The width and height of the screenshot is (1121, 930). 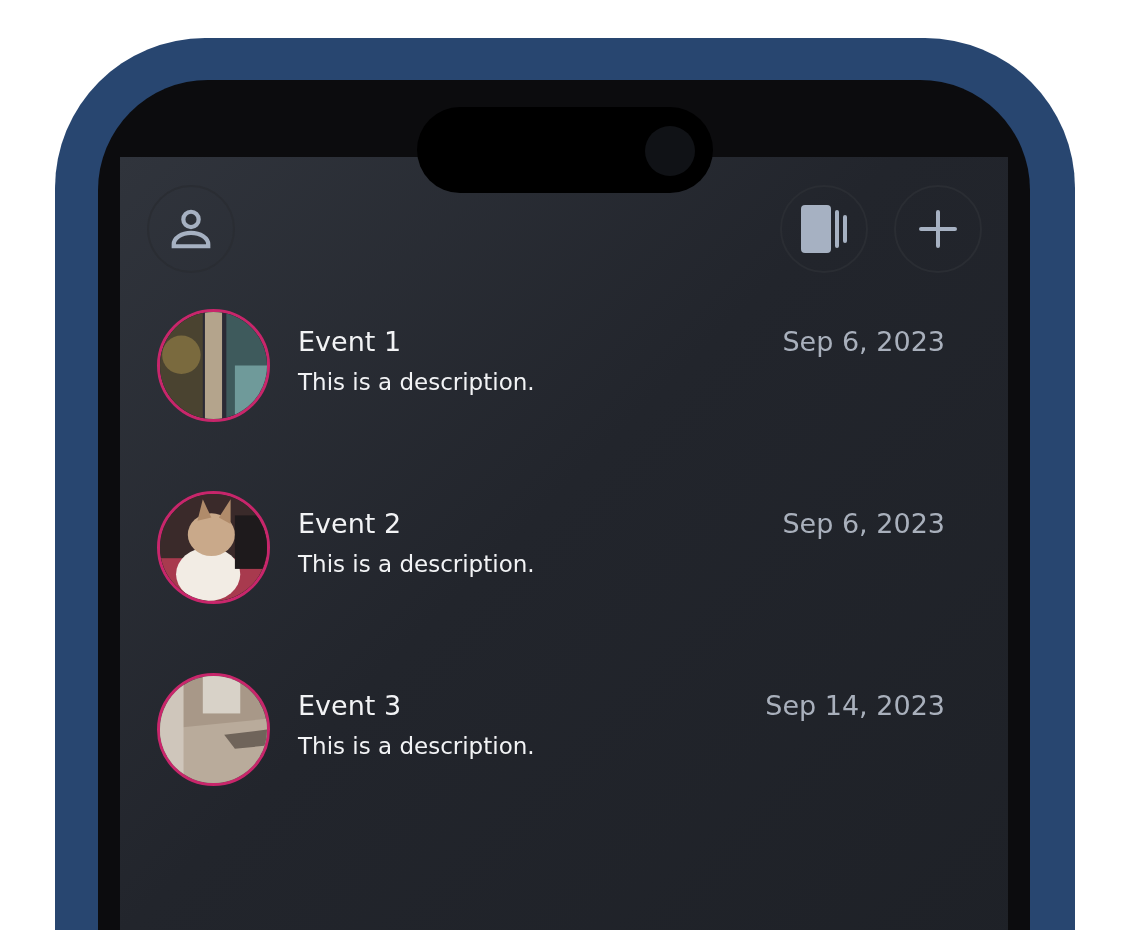 I want to click on cards-button, so click(x=824, y=229).